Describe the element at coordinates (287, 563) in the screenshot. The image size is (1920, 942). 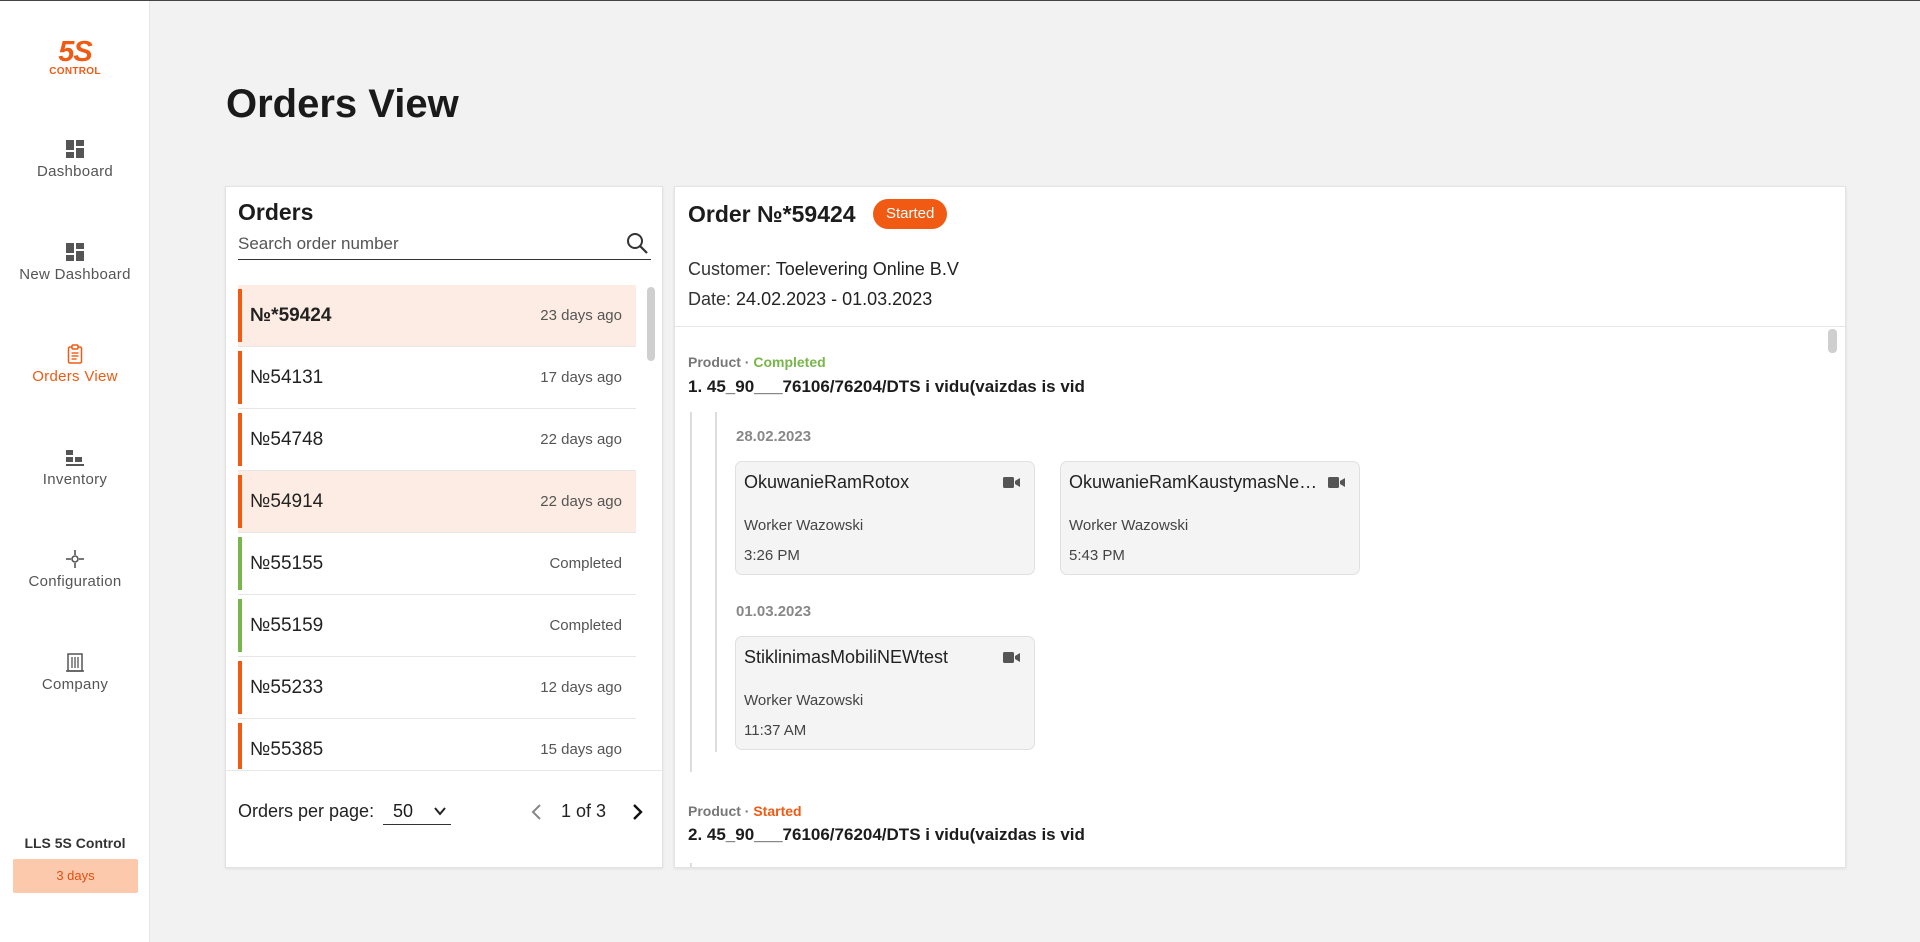
I see `order-number: №55155` at that location.